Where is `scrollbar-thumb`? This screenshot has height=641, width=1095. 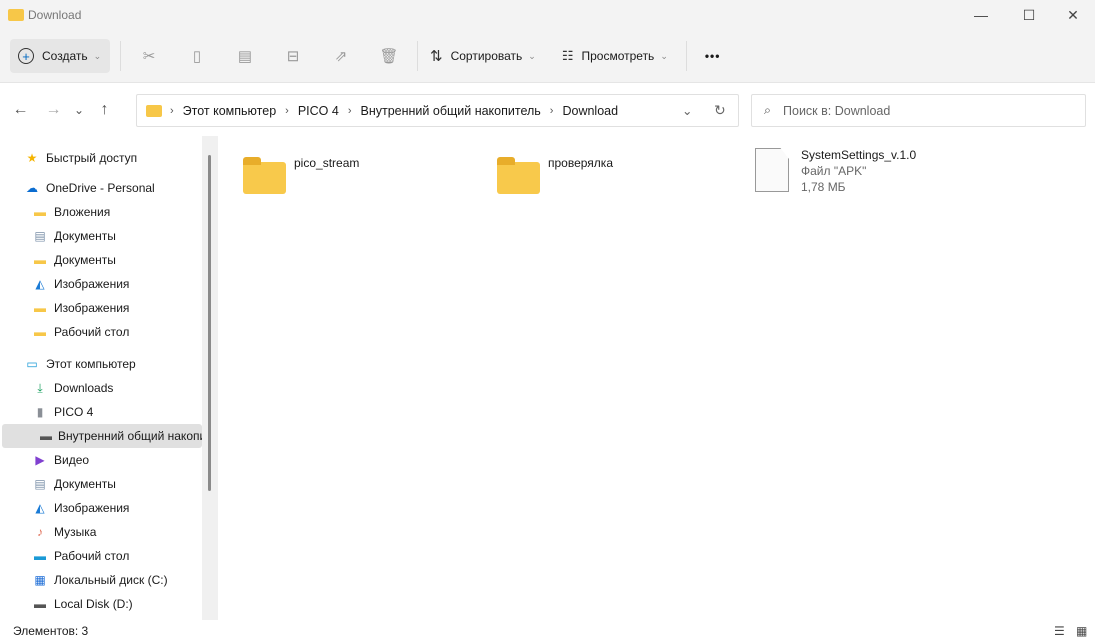 scrollbar-thumb is located at coordinates (209, 323).